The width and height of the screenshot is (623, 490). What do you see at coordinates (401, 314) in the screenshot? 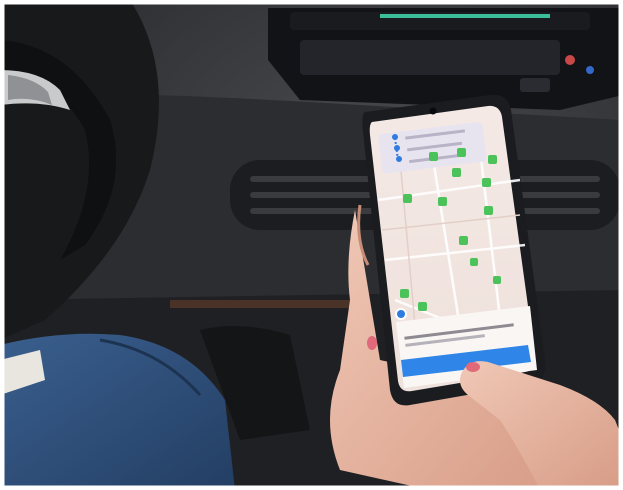
I see `current-location-icon` at bounding box center [401, 314].